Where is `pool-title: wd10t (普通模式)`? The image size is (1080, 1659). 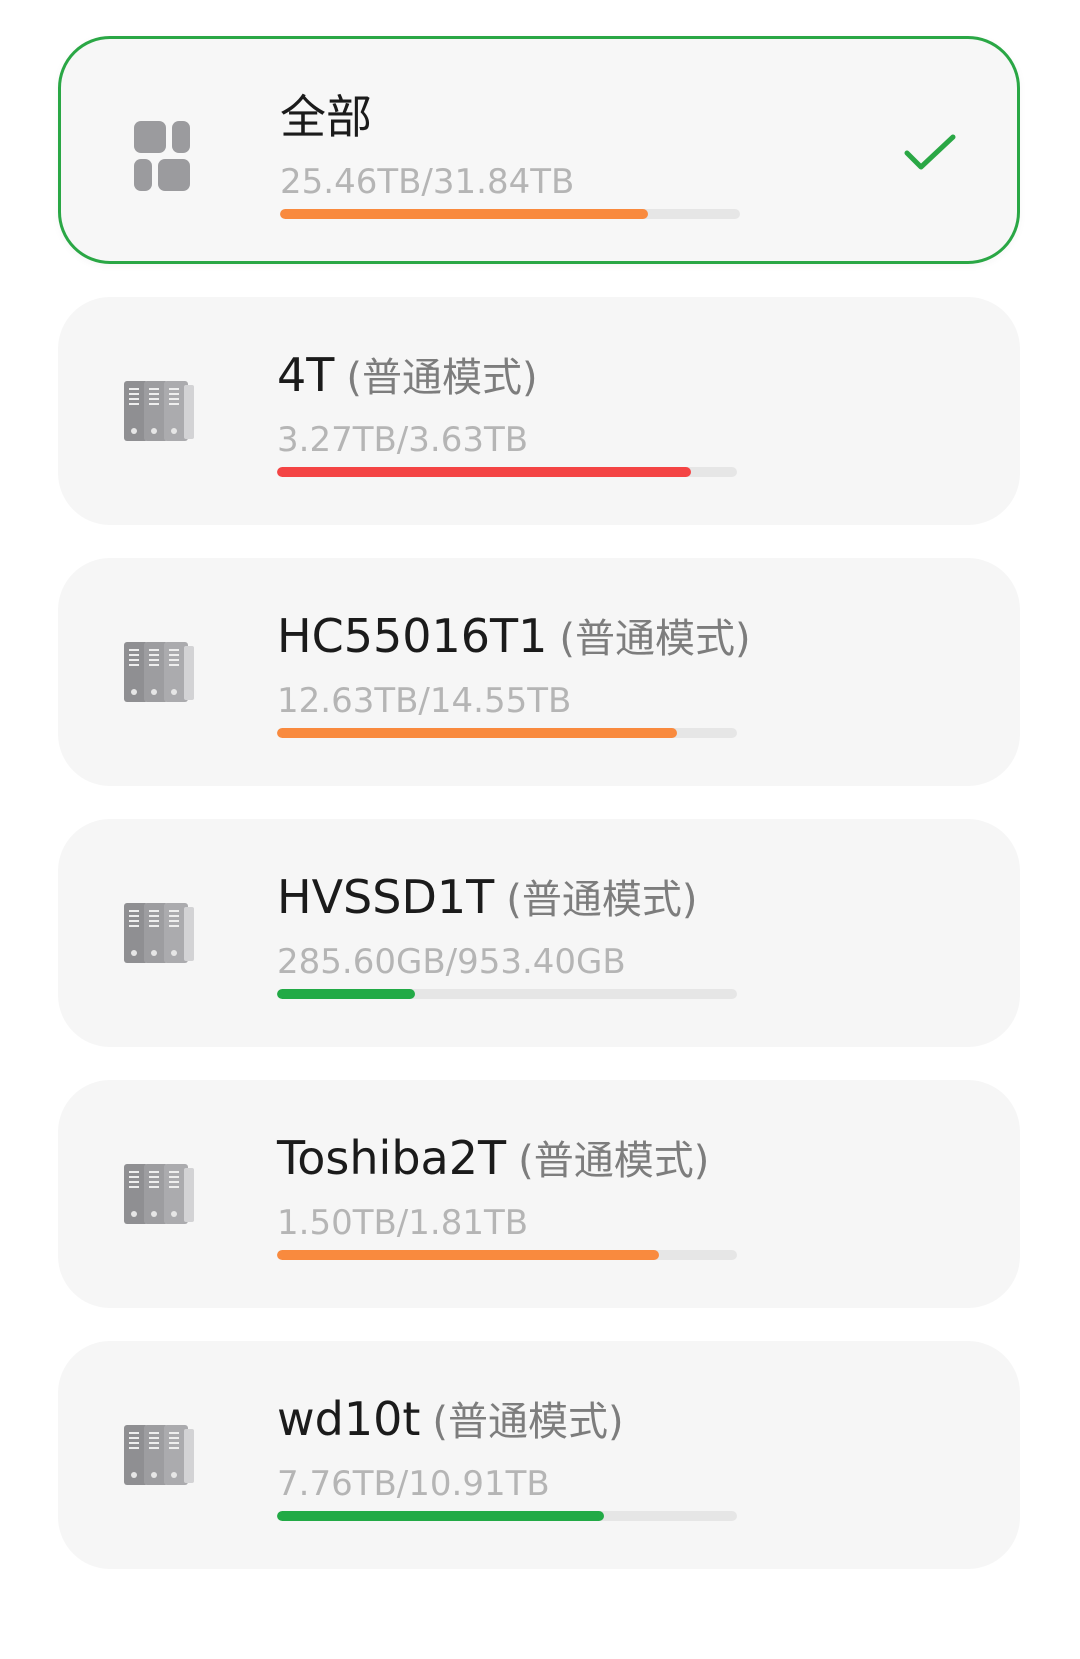
pool-title: wd10t (普通模式) is located at coordinates (450, 1424).